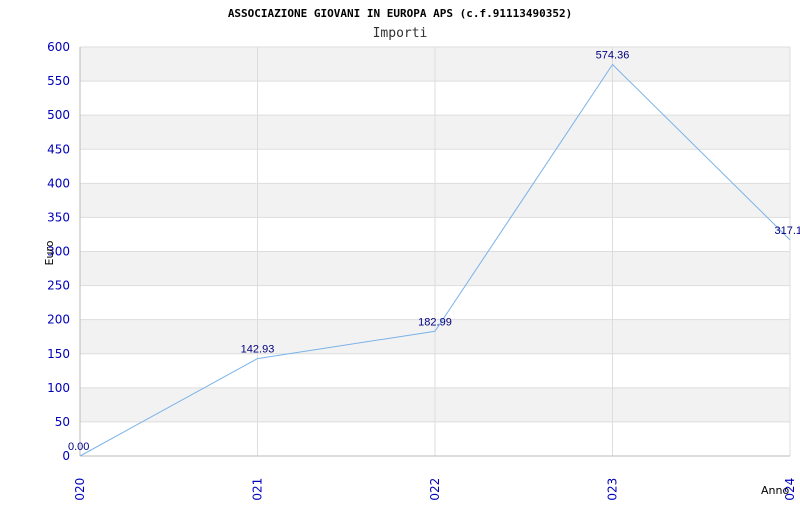 This screenshot has height=505, width=800. What do you see at coordinates (58, 388) in the screenshot?
I see `y-tick-label: 100` at bounding box center [58, 388].